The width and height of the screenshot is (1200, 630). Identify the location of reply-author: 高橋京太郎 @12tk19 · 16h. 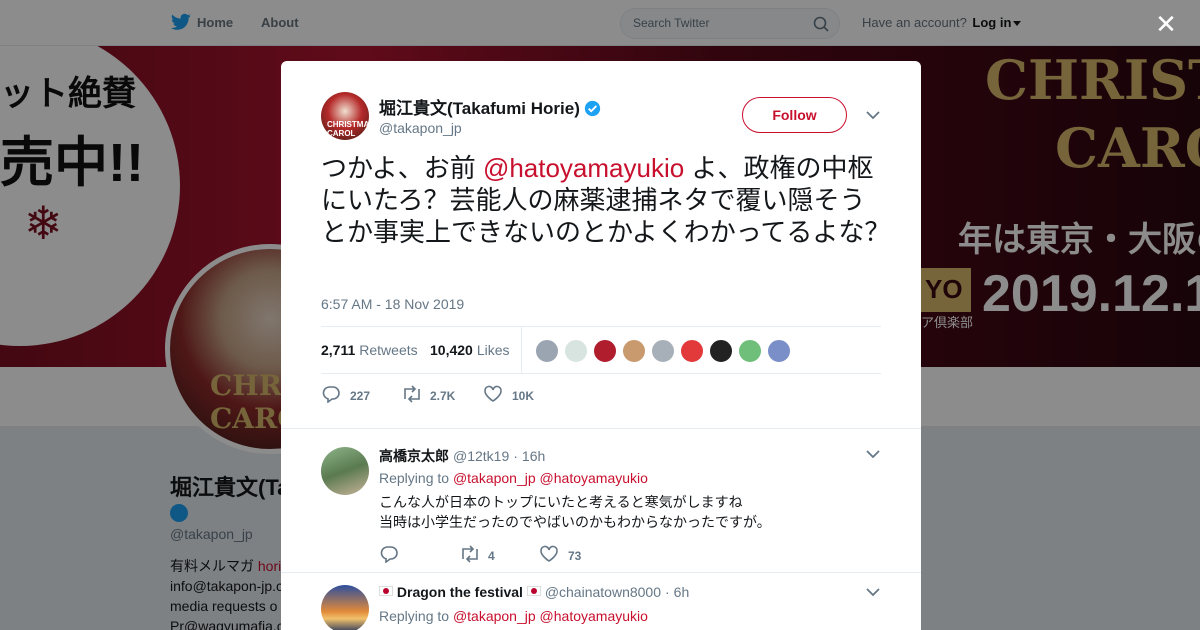
(462, 456).